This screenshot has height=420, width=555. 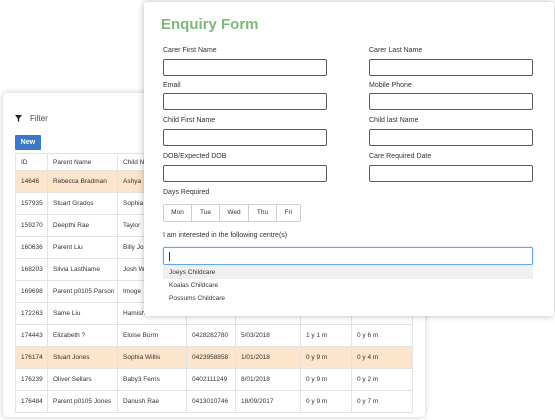 What do you see at coordinates (82, 181) in the screenshot?
I see `cell-parent-name: Rebecca Bradman` at bounding box center [82, 181].